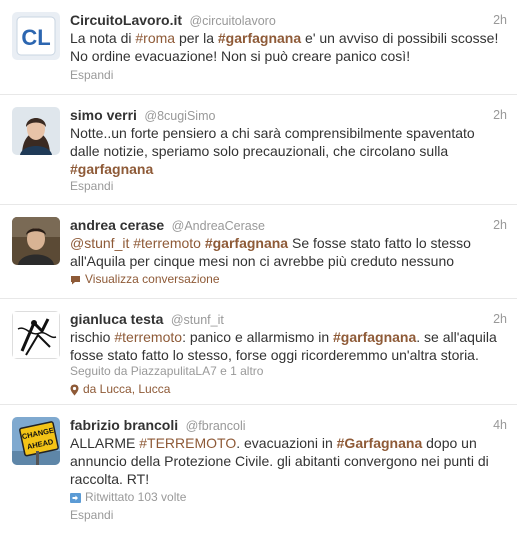  Describe the element at coordinates (36, 335) in the screenshot. I see `avatar-gianluca-testa` at that location.